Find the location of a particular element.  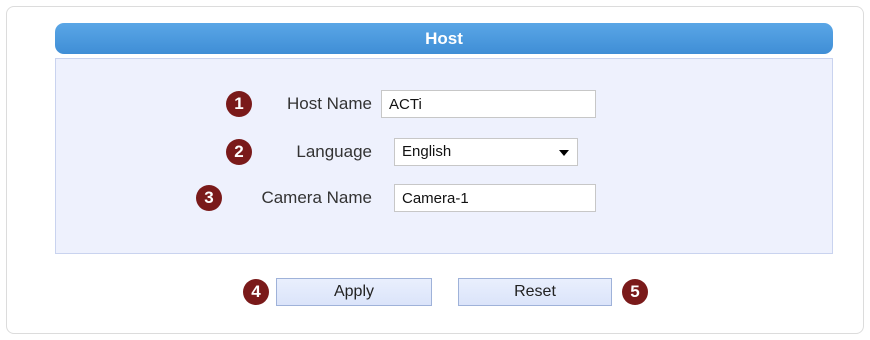

language-row: 2 Language English is located at coordinates (444, 152).